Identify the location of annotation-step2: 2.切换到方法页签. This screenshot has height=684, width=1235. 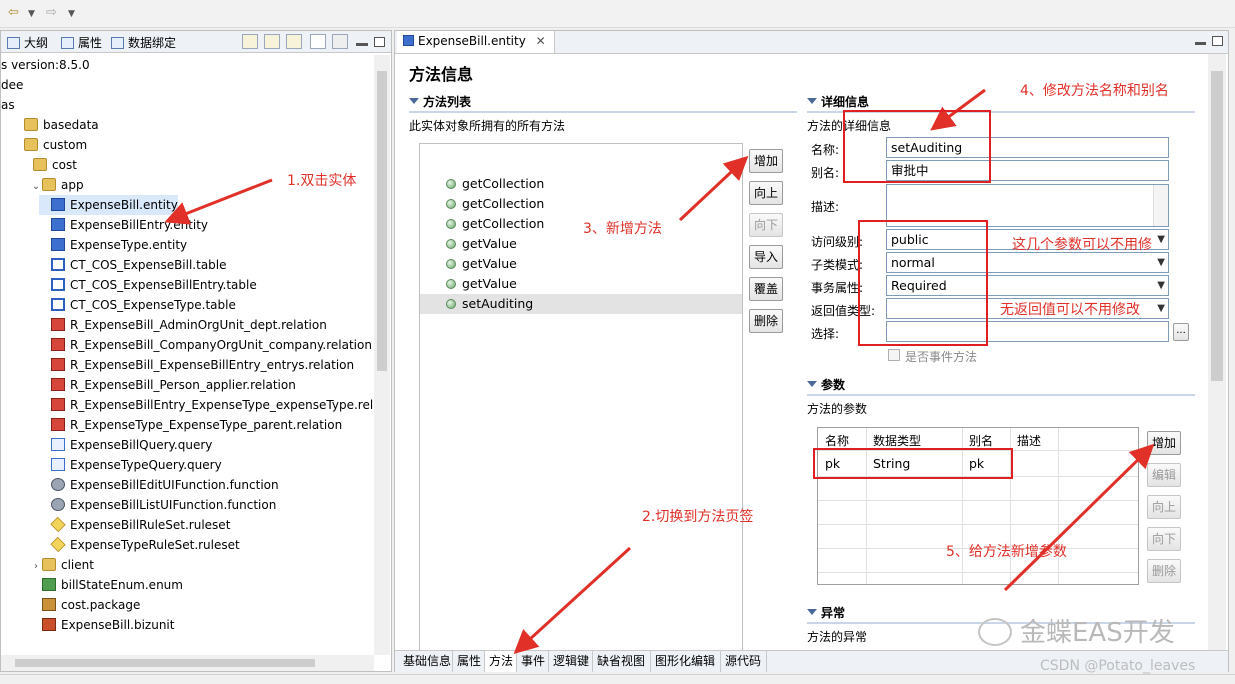
(698, 517).